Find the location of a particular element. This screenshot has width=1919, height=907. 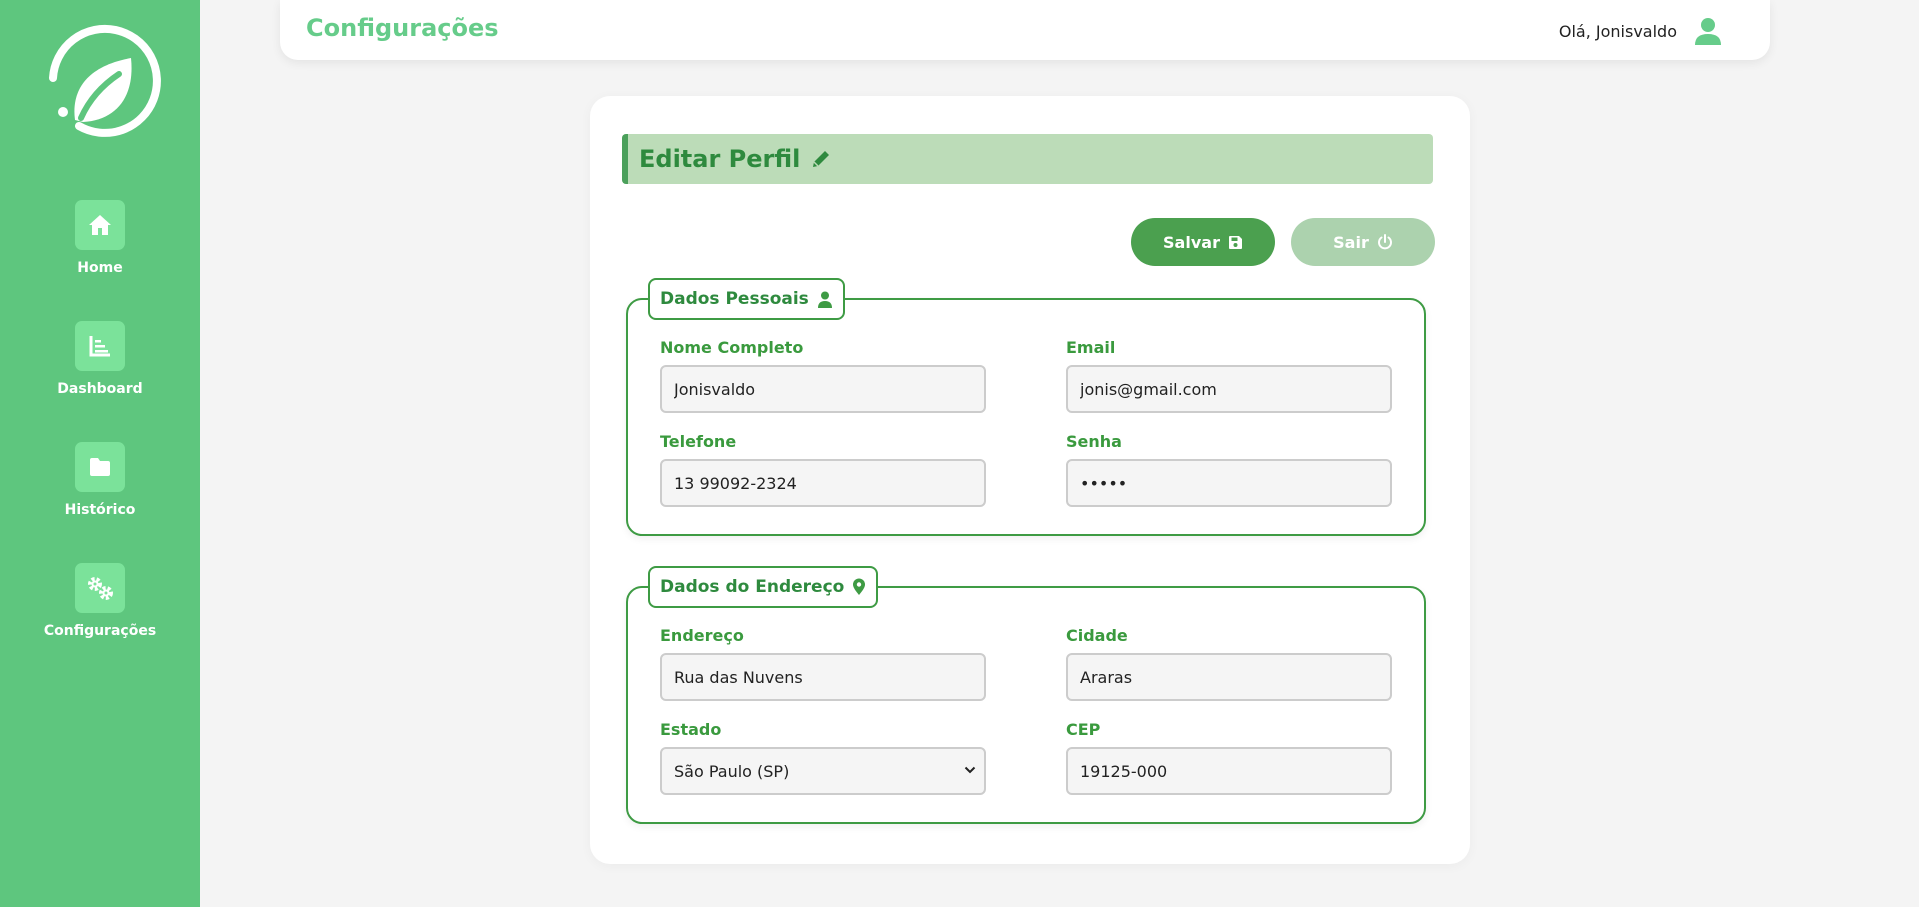

top-header: Configurações Olá, Jonisvaldo is located at coordinates (1025, 30).